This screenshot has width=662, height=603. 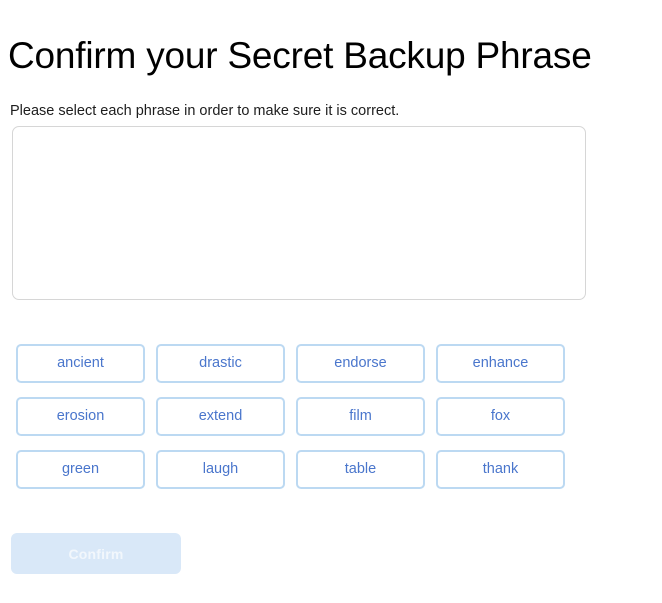 What do you see at coordinates (220, 469) in the screenshot?
I see `word-button: laugh` at bounding box center [220, 469].